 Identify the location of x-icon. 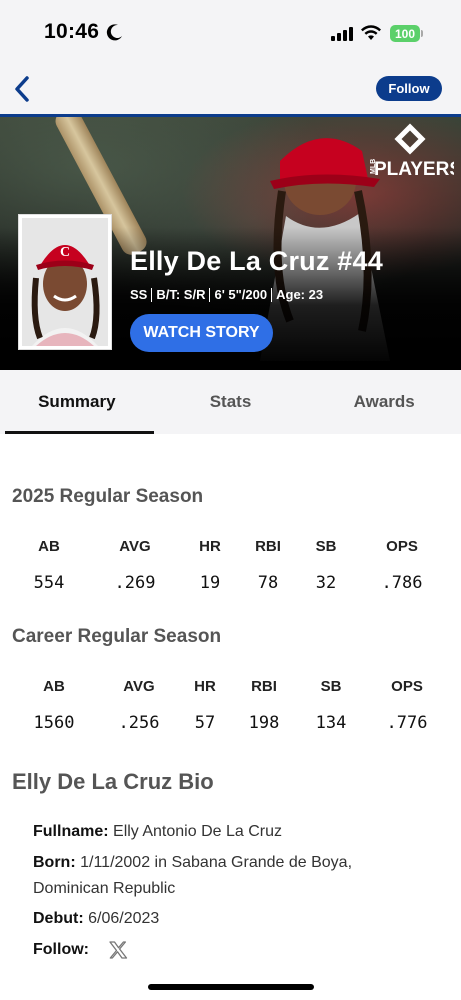
(118, 950).